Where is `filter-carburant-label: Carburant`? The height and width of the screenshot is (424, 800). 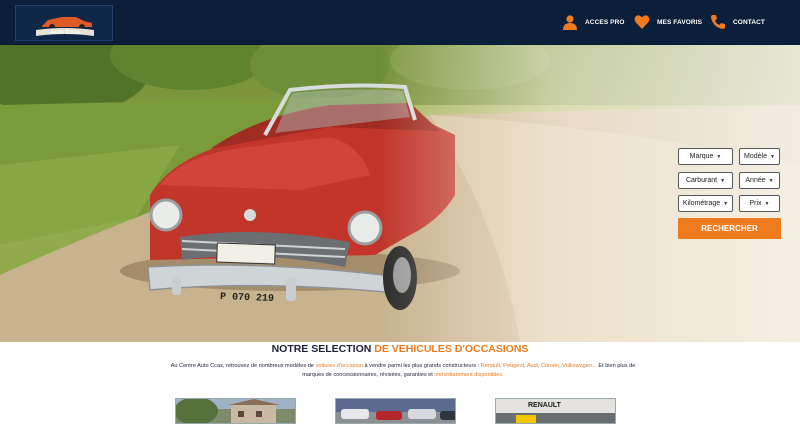 filter-carburant-label: Carburant is located at coordinates (701, 180).